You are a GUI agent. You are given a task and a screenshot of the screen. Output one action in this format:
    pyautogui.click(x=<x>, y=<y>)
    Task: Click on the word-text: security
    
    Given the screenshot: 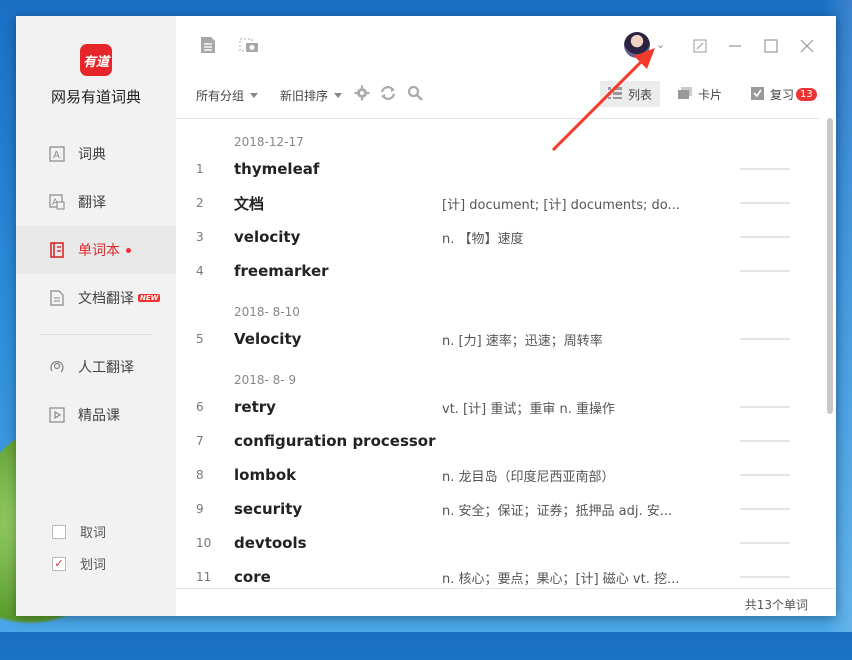 What is the action you would take?
    pyautogui.click(x=268, y=509)
    